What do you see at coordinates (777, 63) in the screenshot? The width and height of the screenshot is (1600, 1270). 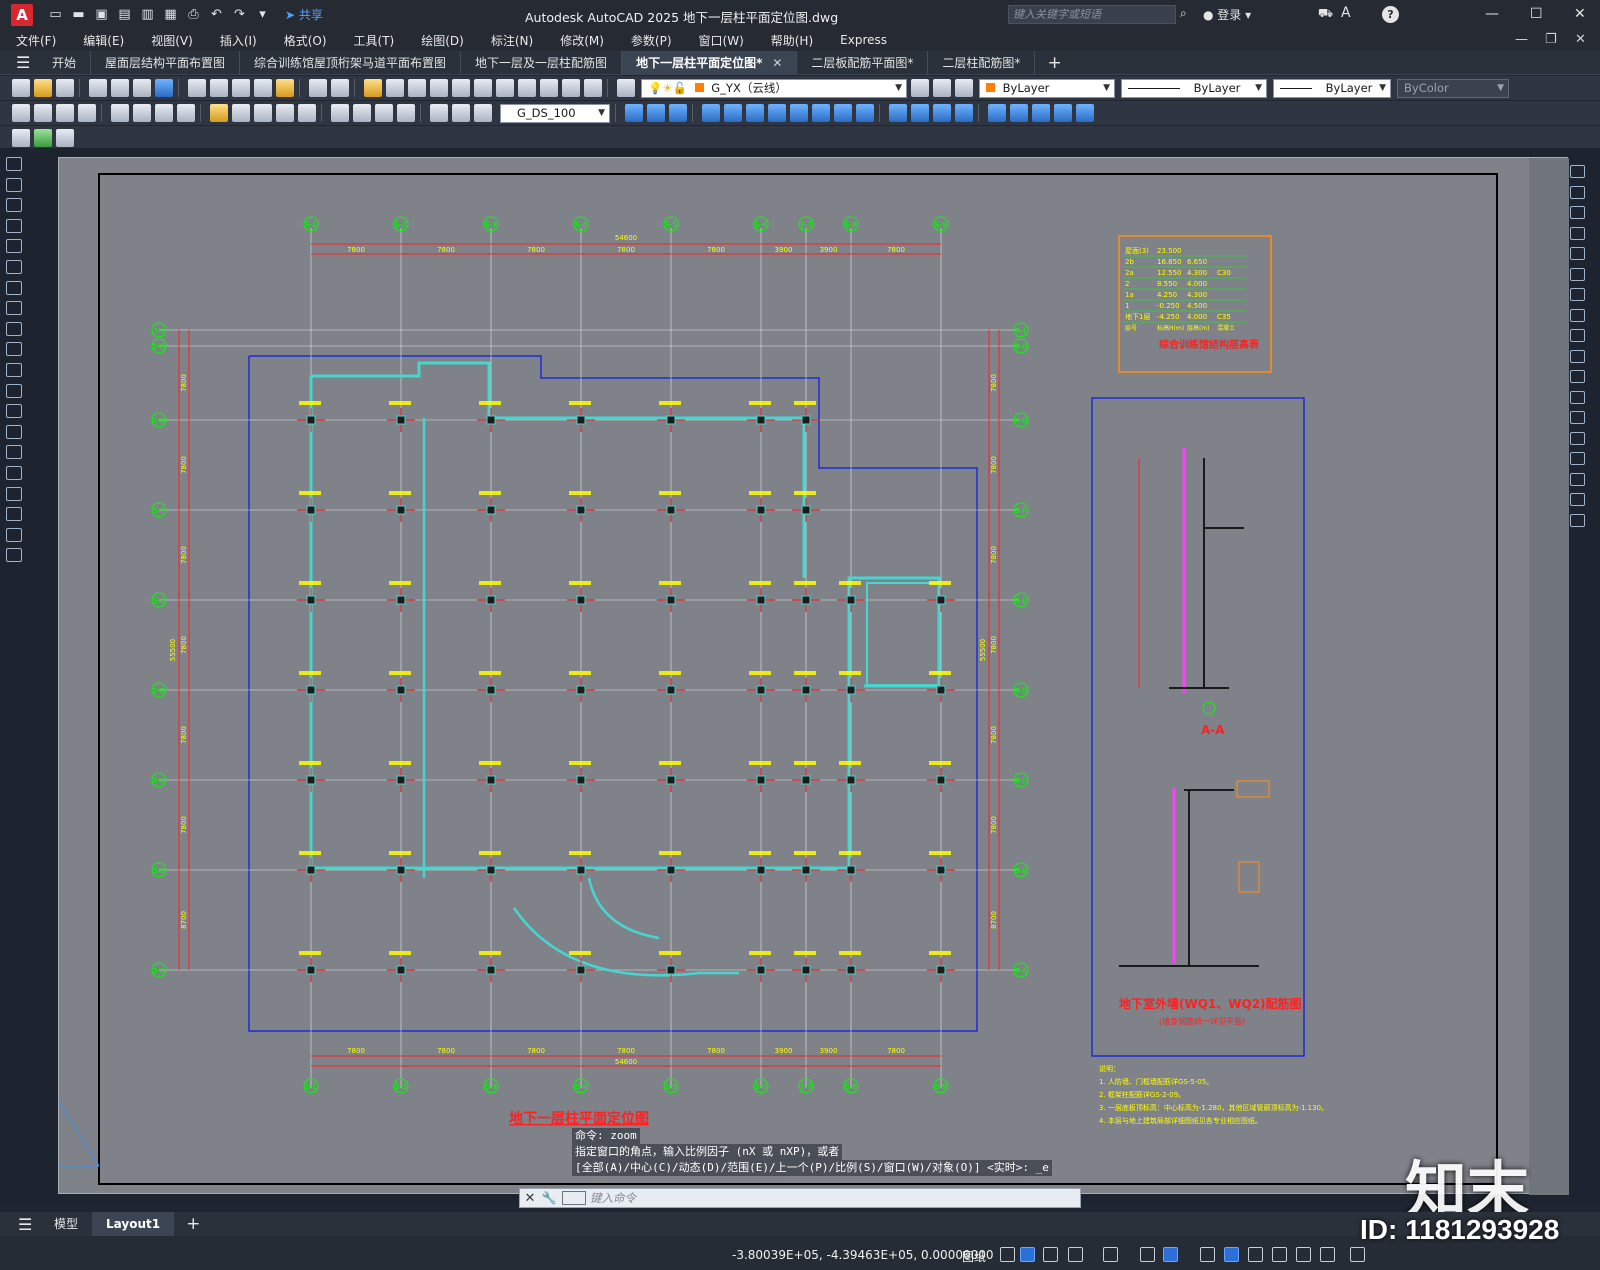 I see `tab-close-icon: ✕` at bounding box center [777, 63].